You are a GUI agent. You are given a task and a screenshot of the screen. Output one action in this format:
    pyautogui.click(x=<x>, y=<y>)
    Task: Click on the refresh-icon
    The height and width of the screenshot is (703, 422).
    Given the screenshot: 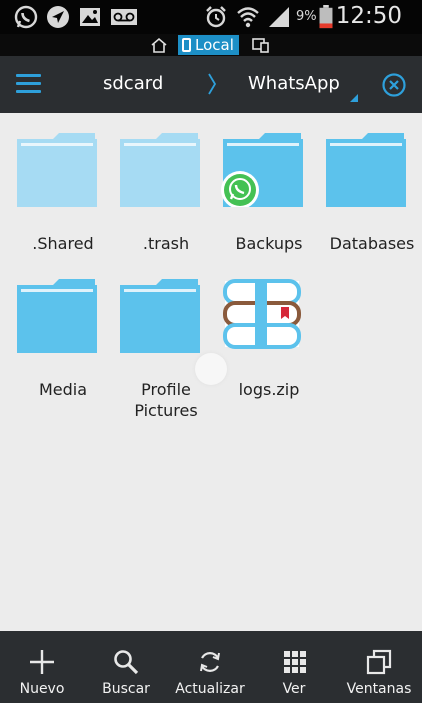 What is the action you would take?
    pyautogui.click(x=210, y=662)
    